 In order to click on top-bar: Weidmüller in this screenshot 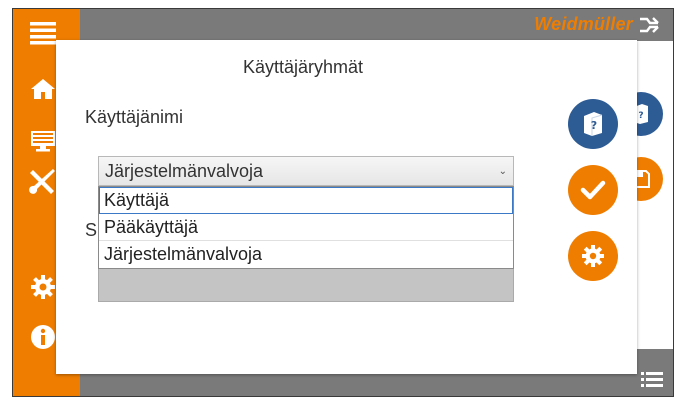, I will do `click(376, 25)`.